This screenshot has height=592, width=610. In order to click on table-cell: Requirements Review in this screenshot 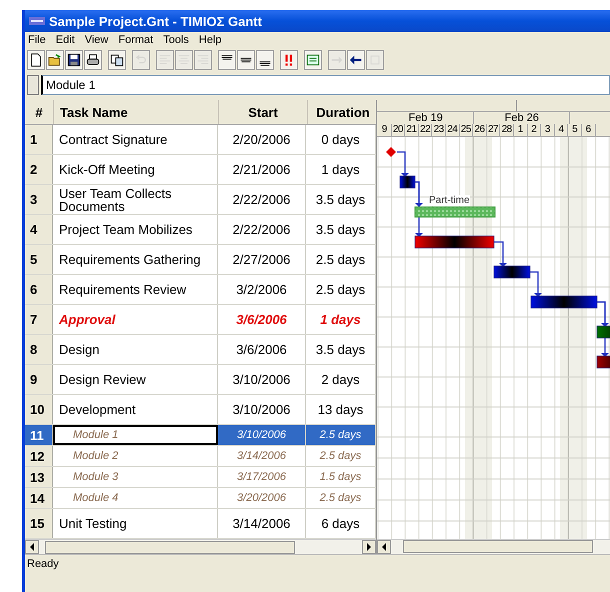, I will do `click(135, 289)`.